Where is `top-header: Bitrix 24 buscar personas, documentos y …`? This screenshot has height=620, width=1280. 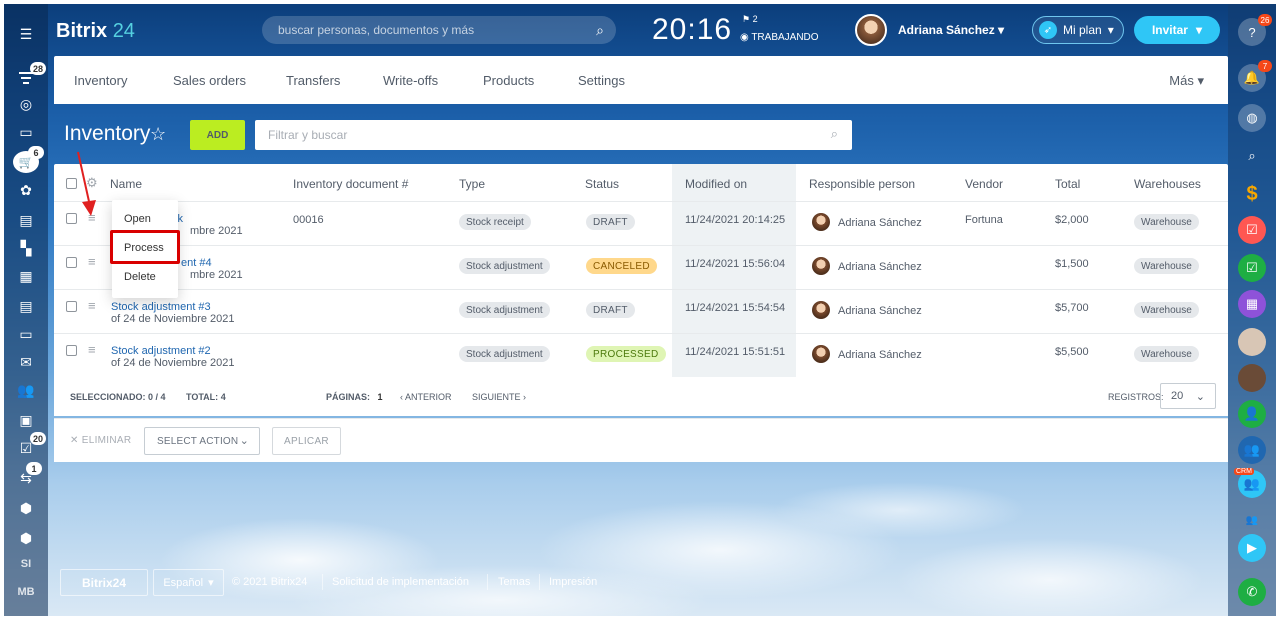 top-header: Bitrix 24 buscar personas, documentos y … is located at coordinates (638, 30).